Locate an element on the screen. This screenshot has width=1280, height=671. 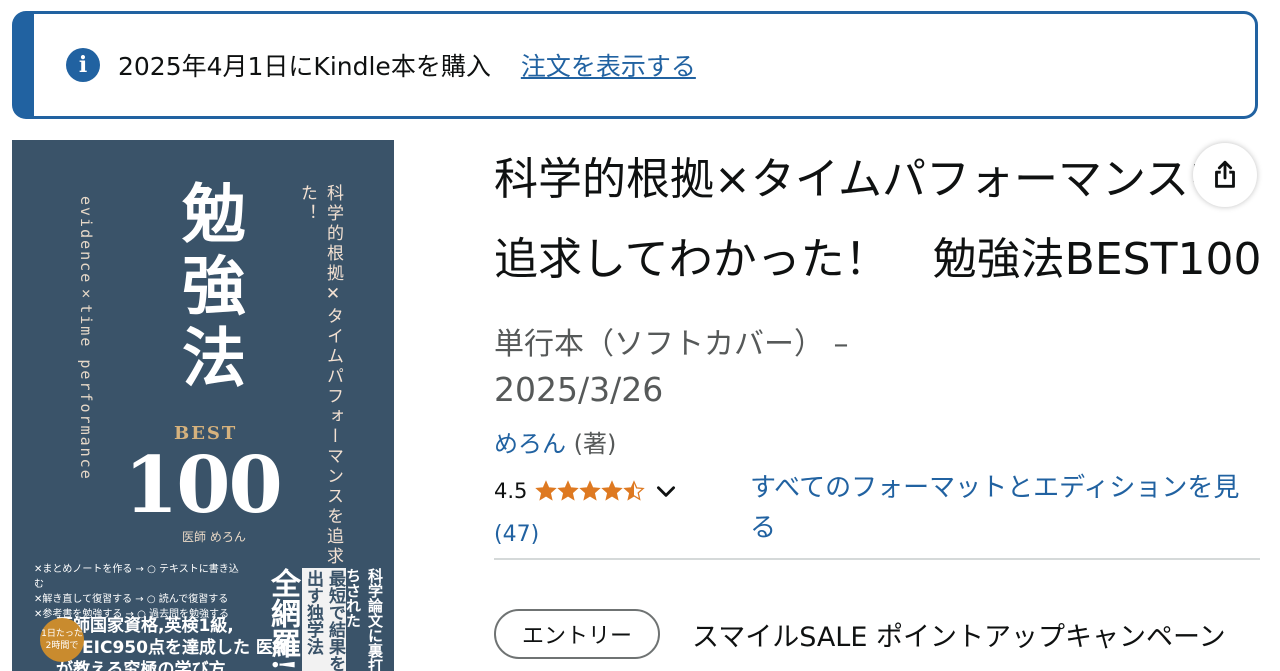
chevron-down-icon is located at coordinates (666, 491).